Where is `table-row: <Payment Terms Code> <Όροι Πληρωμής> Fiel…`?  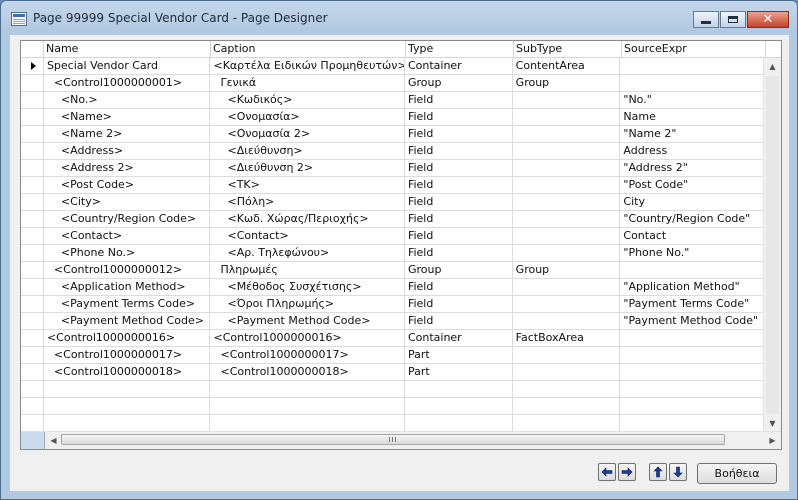
table-row: <Payment Terms Code> <Όροι Πληρωμής> Fiel… is located at coordinates (392, 304).